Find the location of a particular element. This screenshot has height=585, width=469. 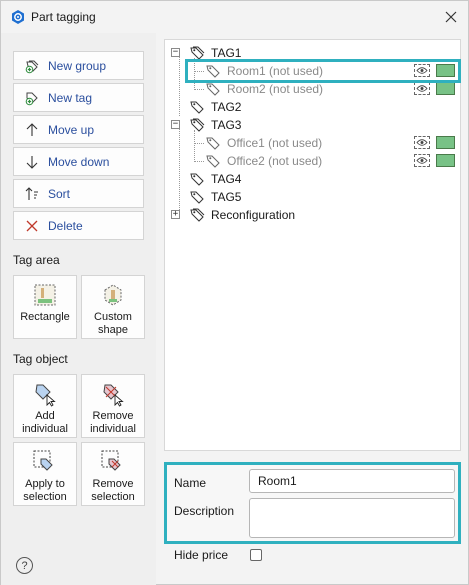

title-bar: Part tagging is located at coordinates (234, 17).